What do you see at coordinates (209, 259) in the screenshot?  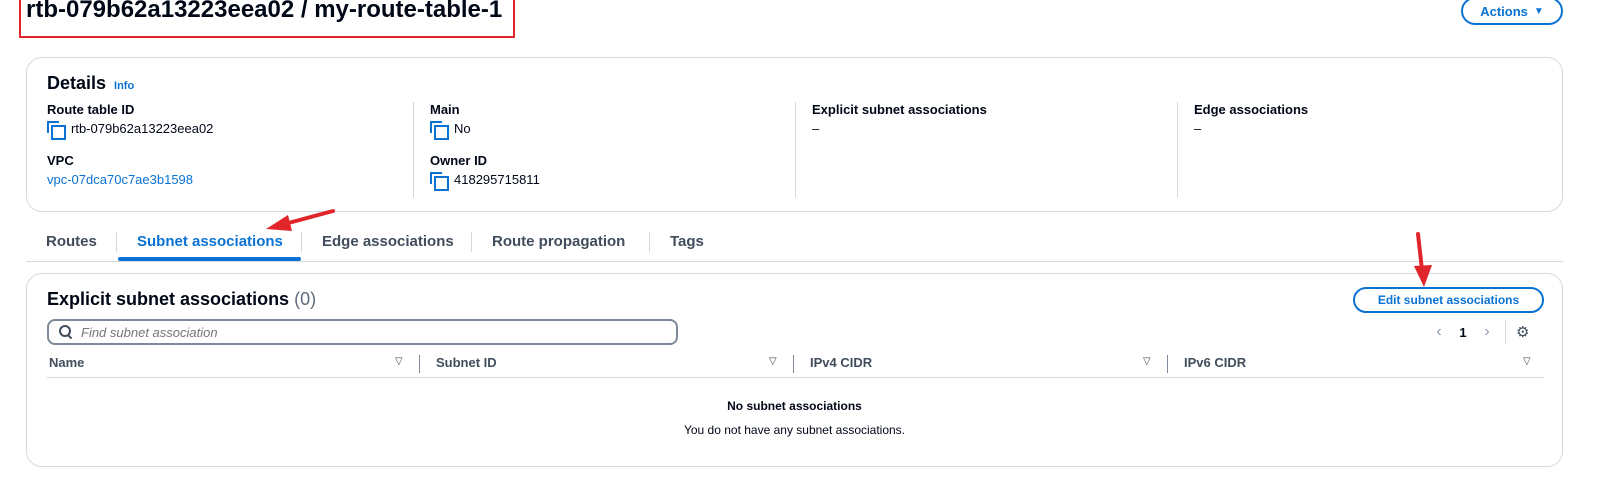 I see `active-tab-indicator` at bounding box center [209, 259].